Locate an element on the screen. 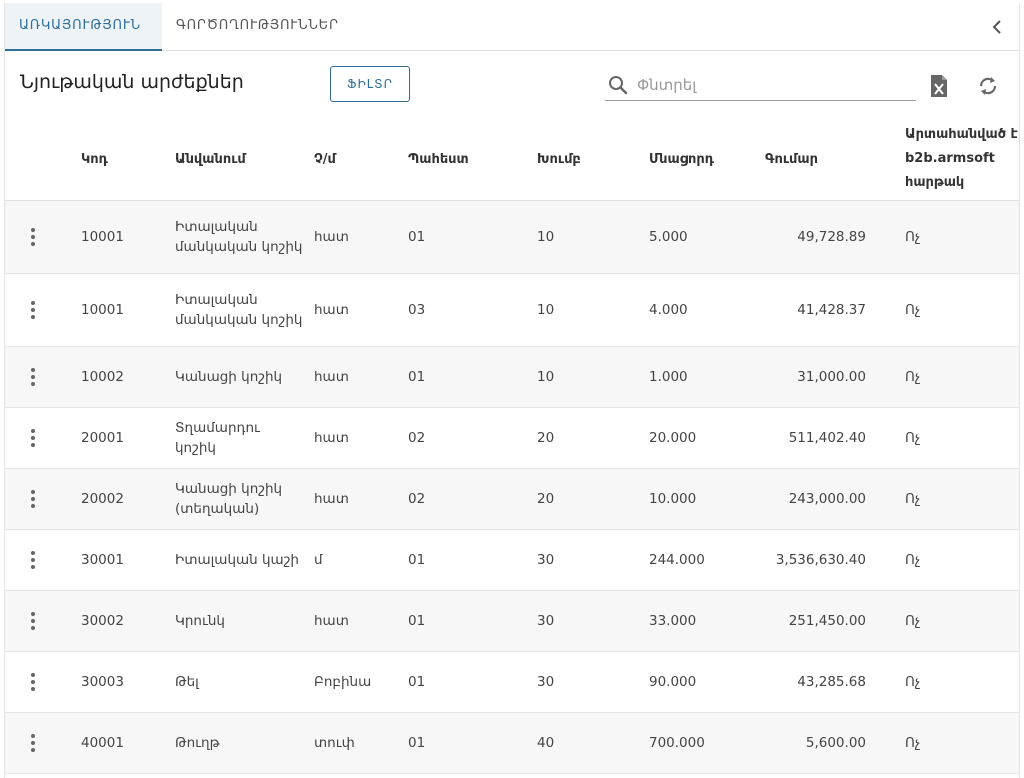  cell-balance: 4.000 is located at coordinates (668, 310).